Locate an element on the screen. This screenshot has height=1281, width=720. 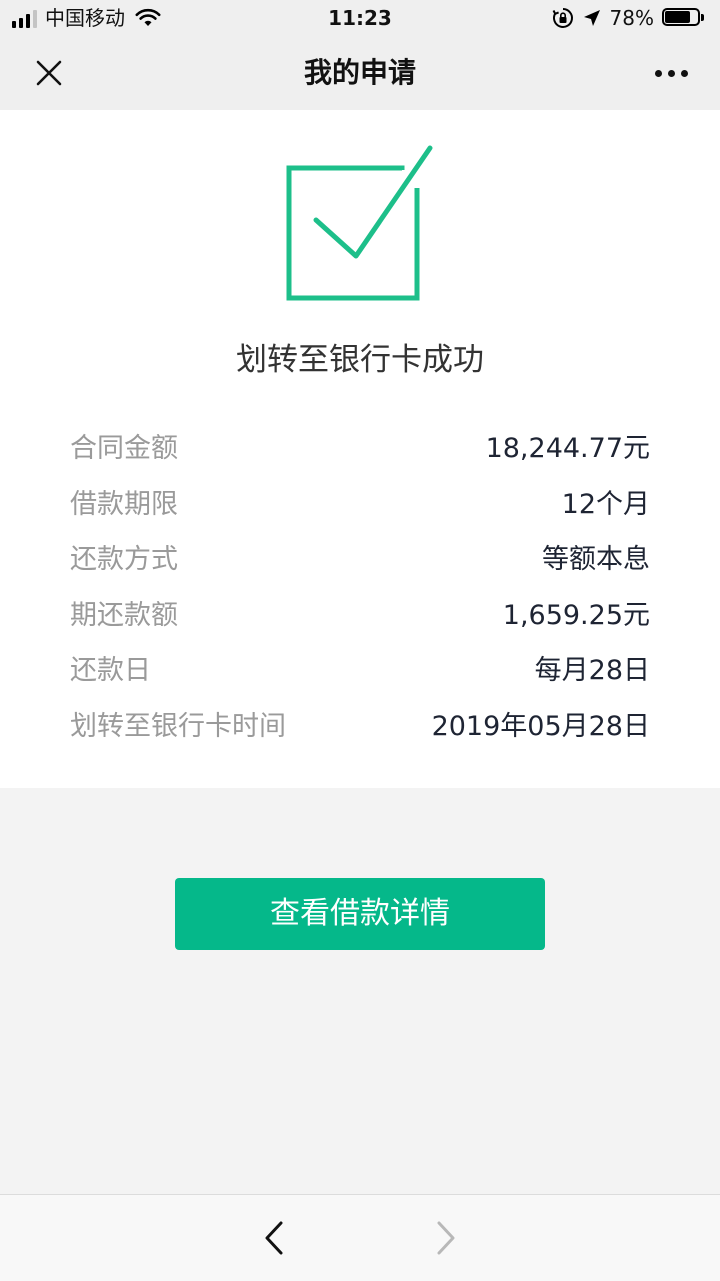
nav-bar: 我的申请 is located at coordinates (360, 73).